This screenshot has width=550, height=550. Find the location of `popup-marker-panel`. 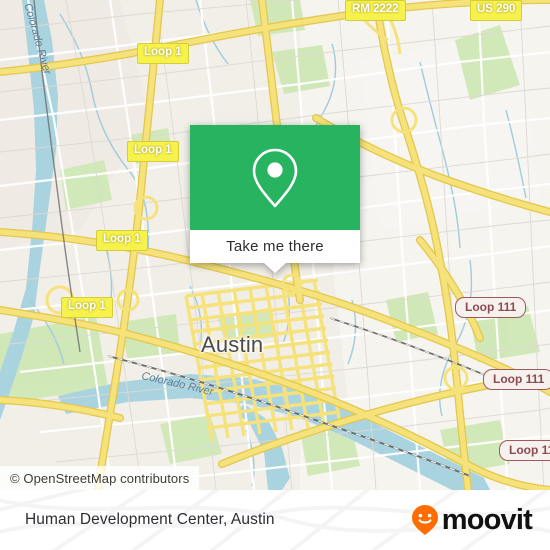

popup-marker-panel is located at coordinates (275, 177).